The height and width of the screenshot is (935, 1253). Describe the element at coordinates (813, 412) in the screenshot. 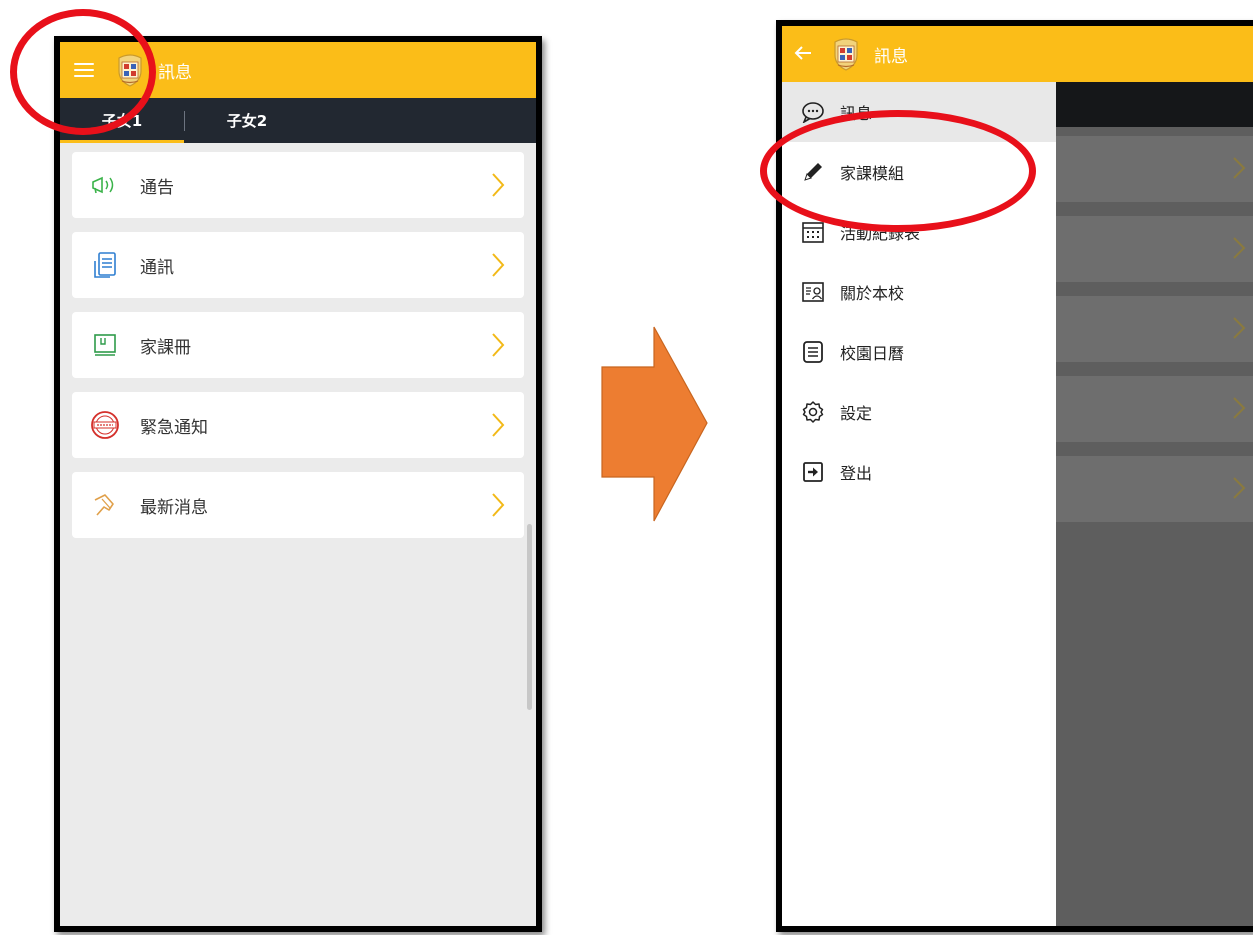

I see `gear-icon` at that location.